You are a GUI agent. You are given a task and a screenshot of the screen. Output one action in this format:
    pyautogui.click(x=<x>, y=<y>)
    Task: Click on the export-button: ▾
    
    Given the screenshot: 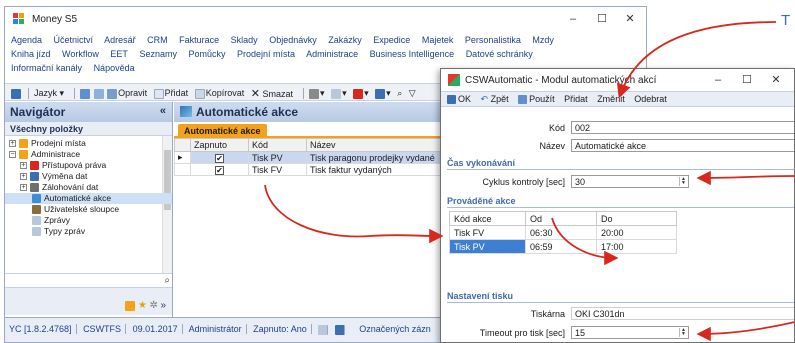 What is the action you would take?
    pyautogui.click(x=361, y=93)
    